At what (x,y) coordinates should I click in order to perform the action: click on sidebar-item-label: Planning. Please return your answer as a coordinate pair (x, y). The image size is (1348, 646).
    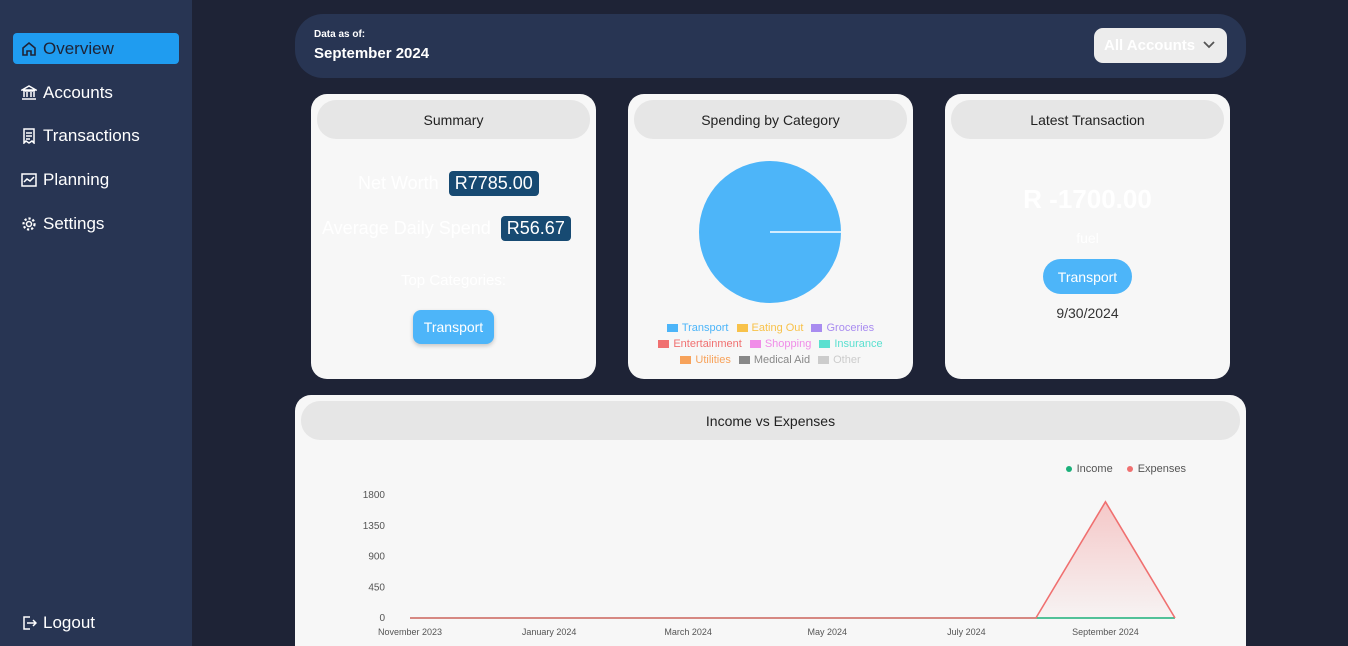
    Looking at the image, I should click on (76, 179).